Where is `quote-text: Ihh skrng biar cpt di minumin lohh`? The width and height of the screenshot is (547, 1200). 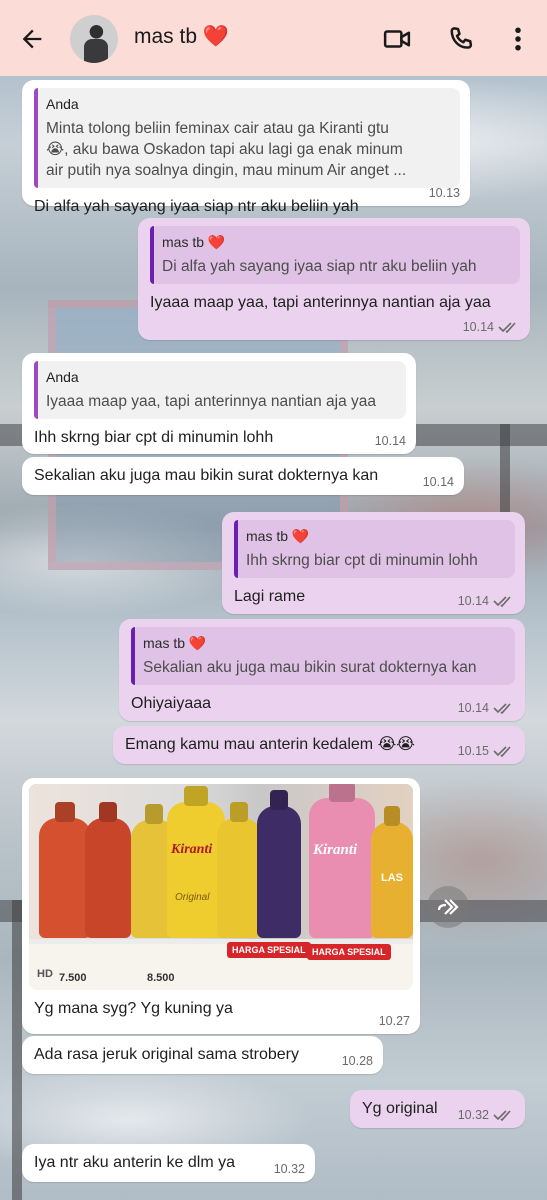 quote-text: Ihh skrng biar cpt di minumin lohh is located at coordinates (362, 560).